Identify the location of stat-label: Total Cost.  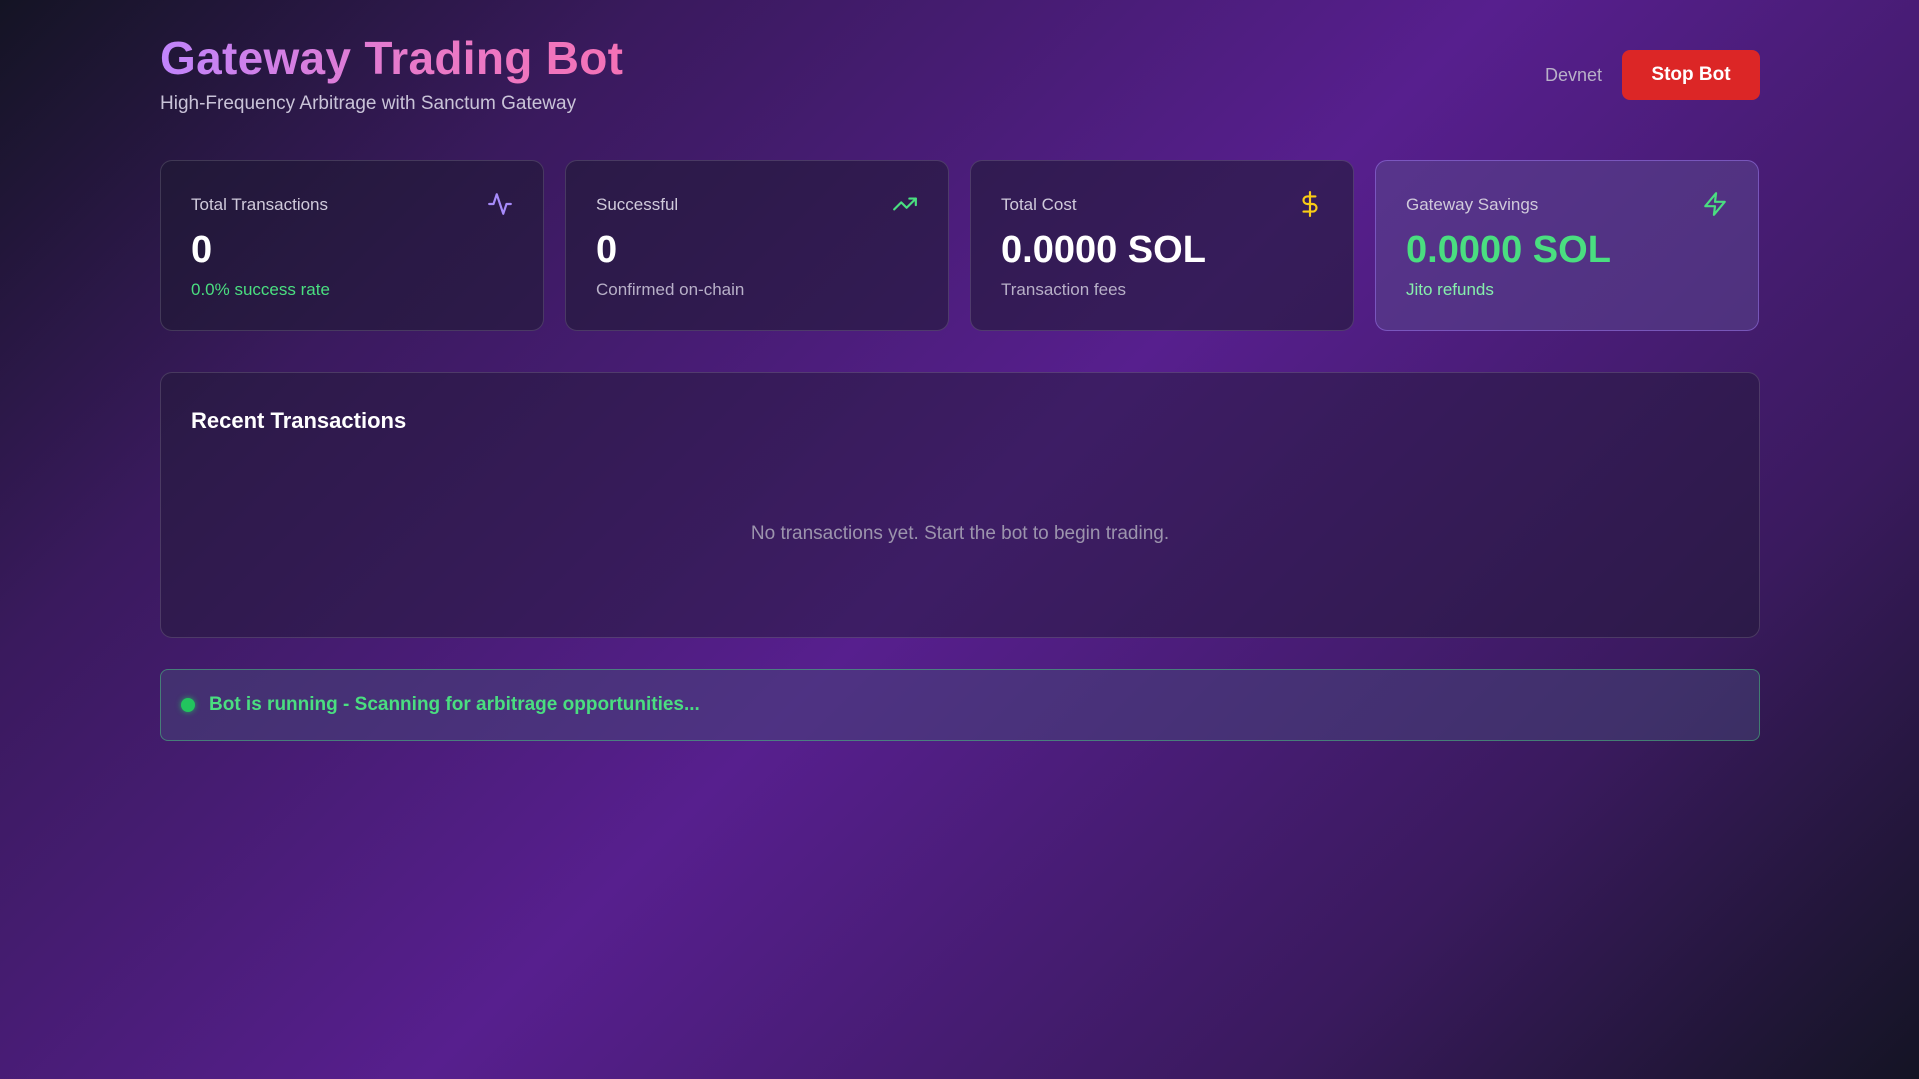
(1039, 204).